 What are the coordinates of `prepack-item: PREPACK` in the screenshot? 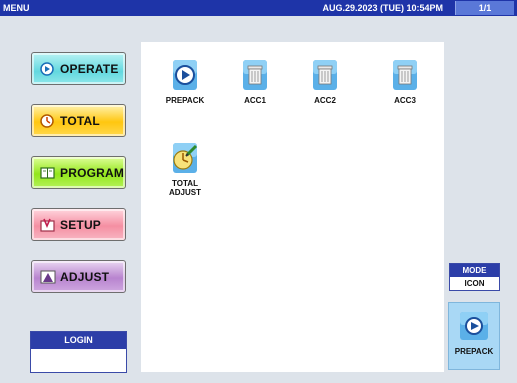 It's located at (185, 81).